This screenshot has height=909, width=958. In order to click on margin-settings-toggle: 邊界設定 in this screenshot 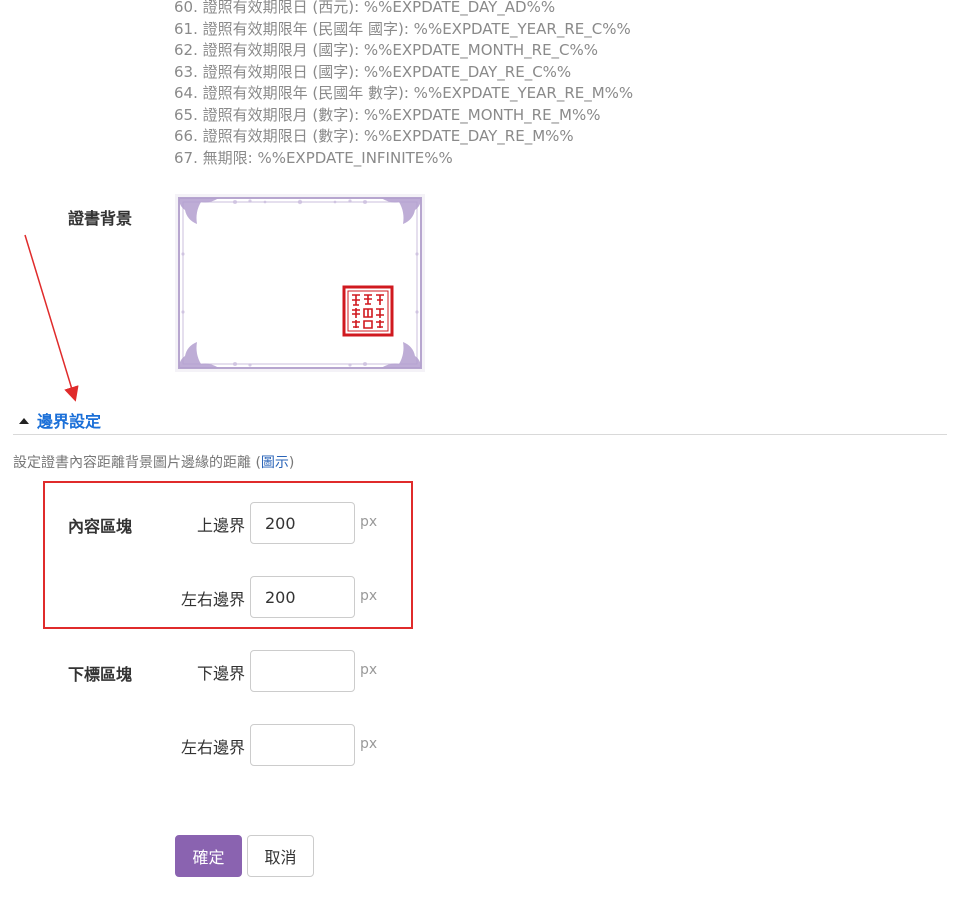, I will do `click(60, 420)`.